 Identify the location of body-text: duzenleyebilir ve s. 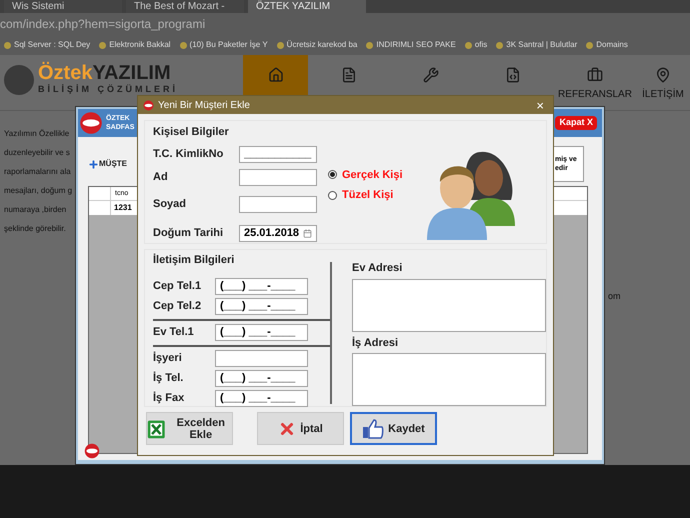
(37, 153).